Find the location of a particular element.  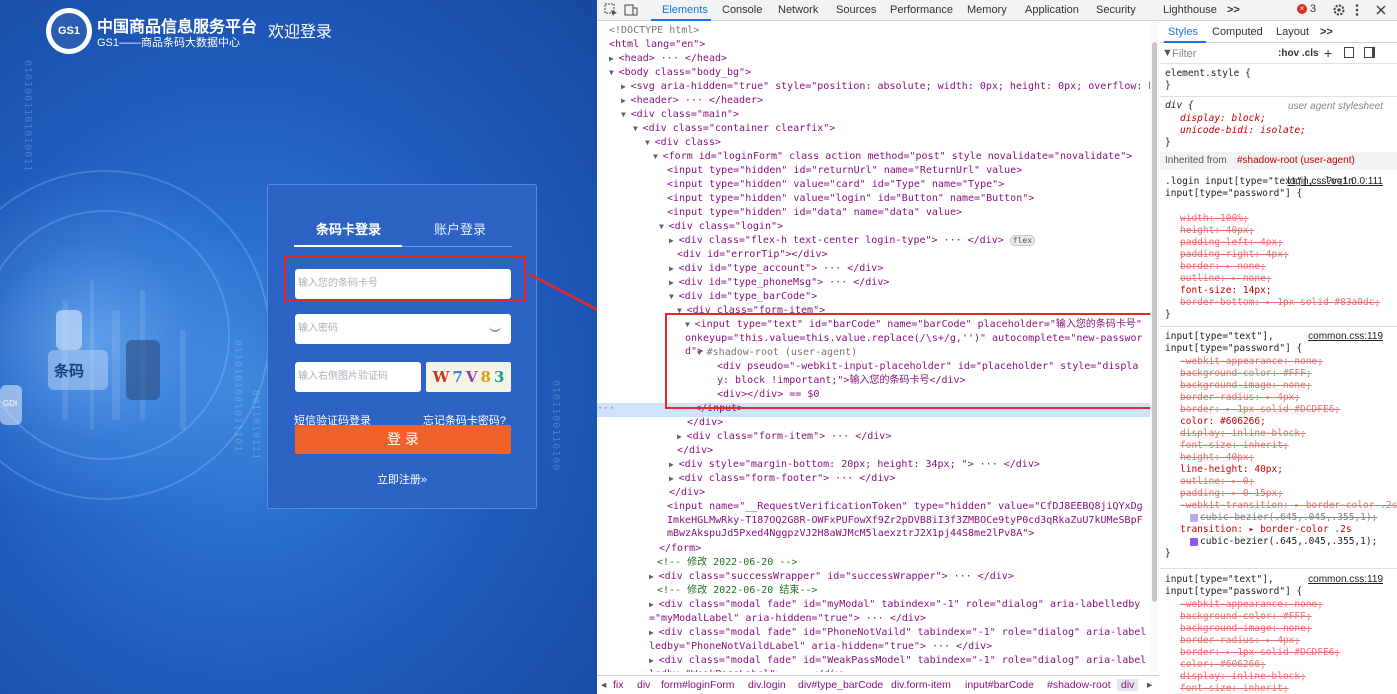

tab-sources: Sources is located at coordinates (856, 10).